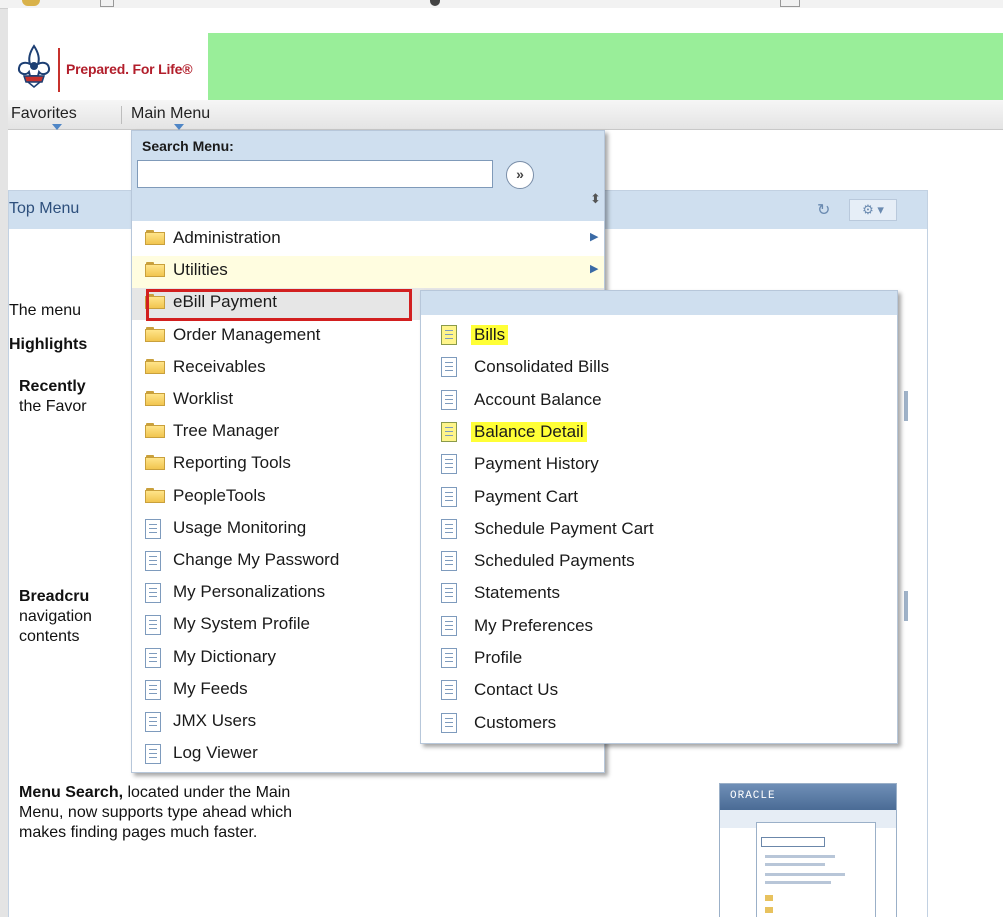  I want to click on banner-tagline: Prepared. For Life®, so click(129, 69).